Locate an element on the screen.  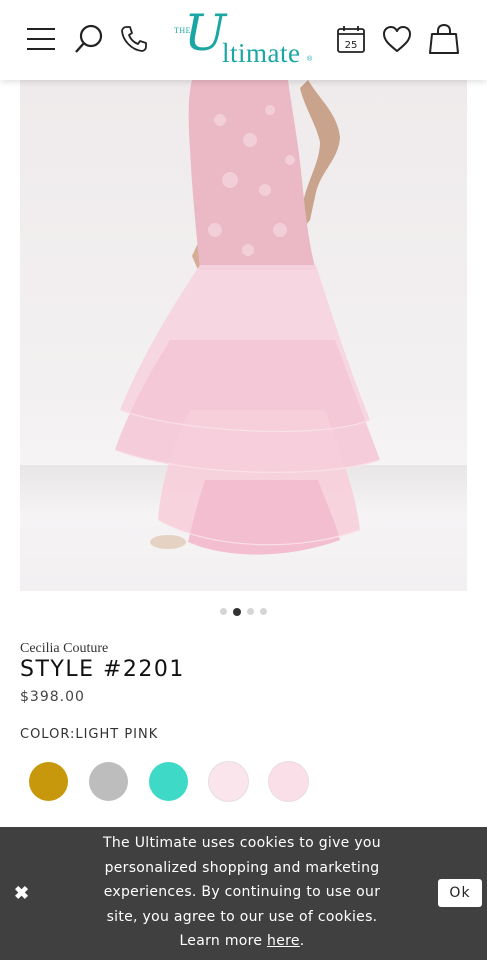
phone-icon is located at coordinates (134, 39).